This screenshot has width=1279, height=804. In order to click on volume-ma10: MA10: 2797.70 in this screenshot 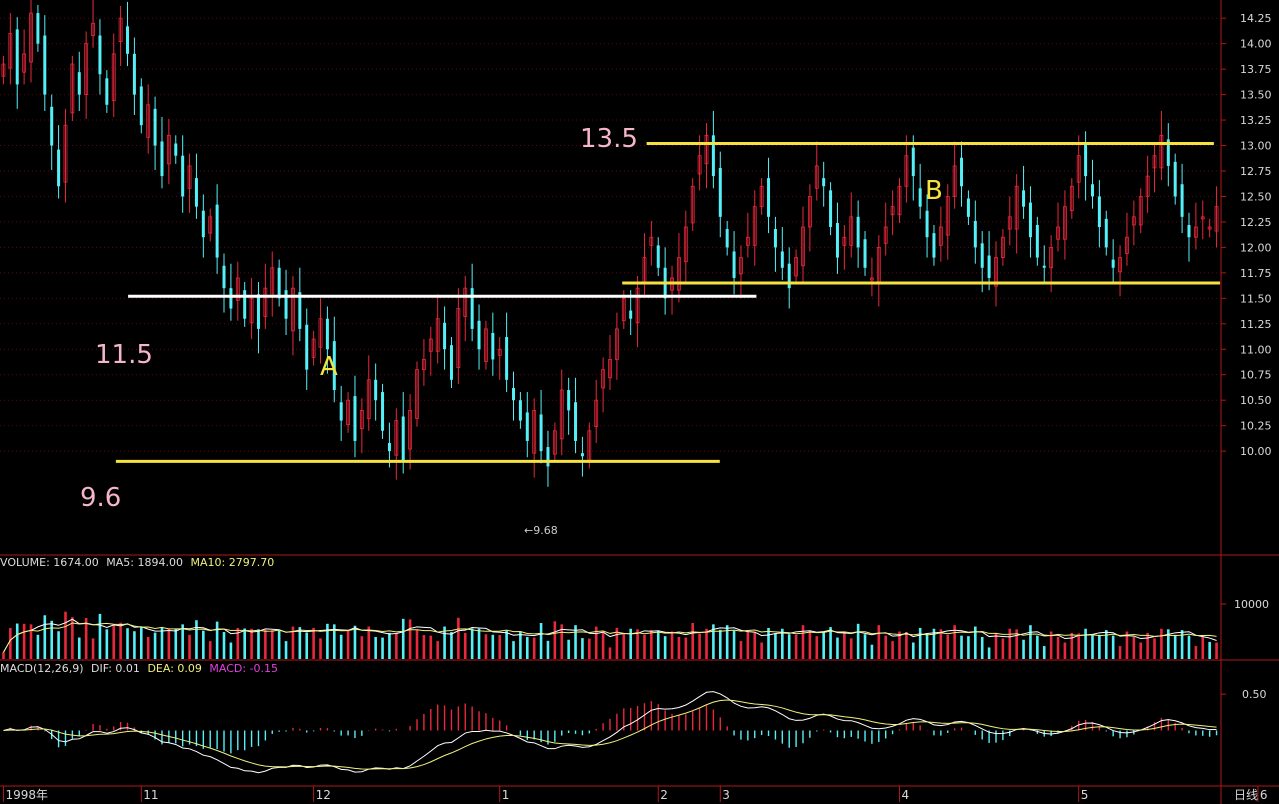, I will do `click(232, 562)`.